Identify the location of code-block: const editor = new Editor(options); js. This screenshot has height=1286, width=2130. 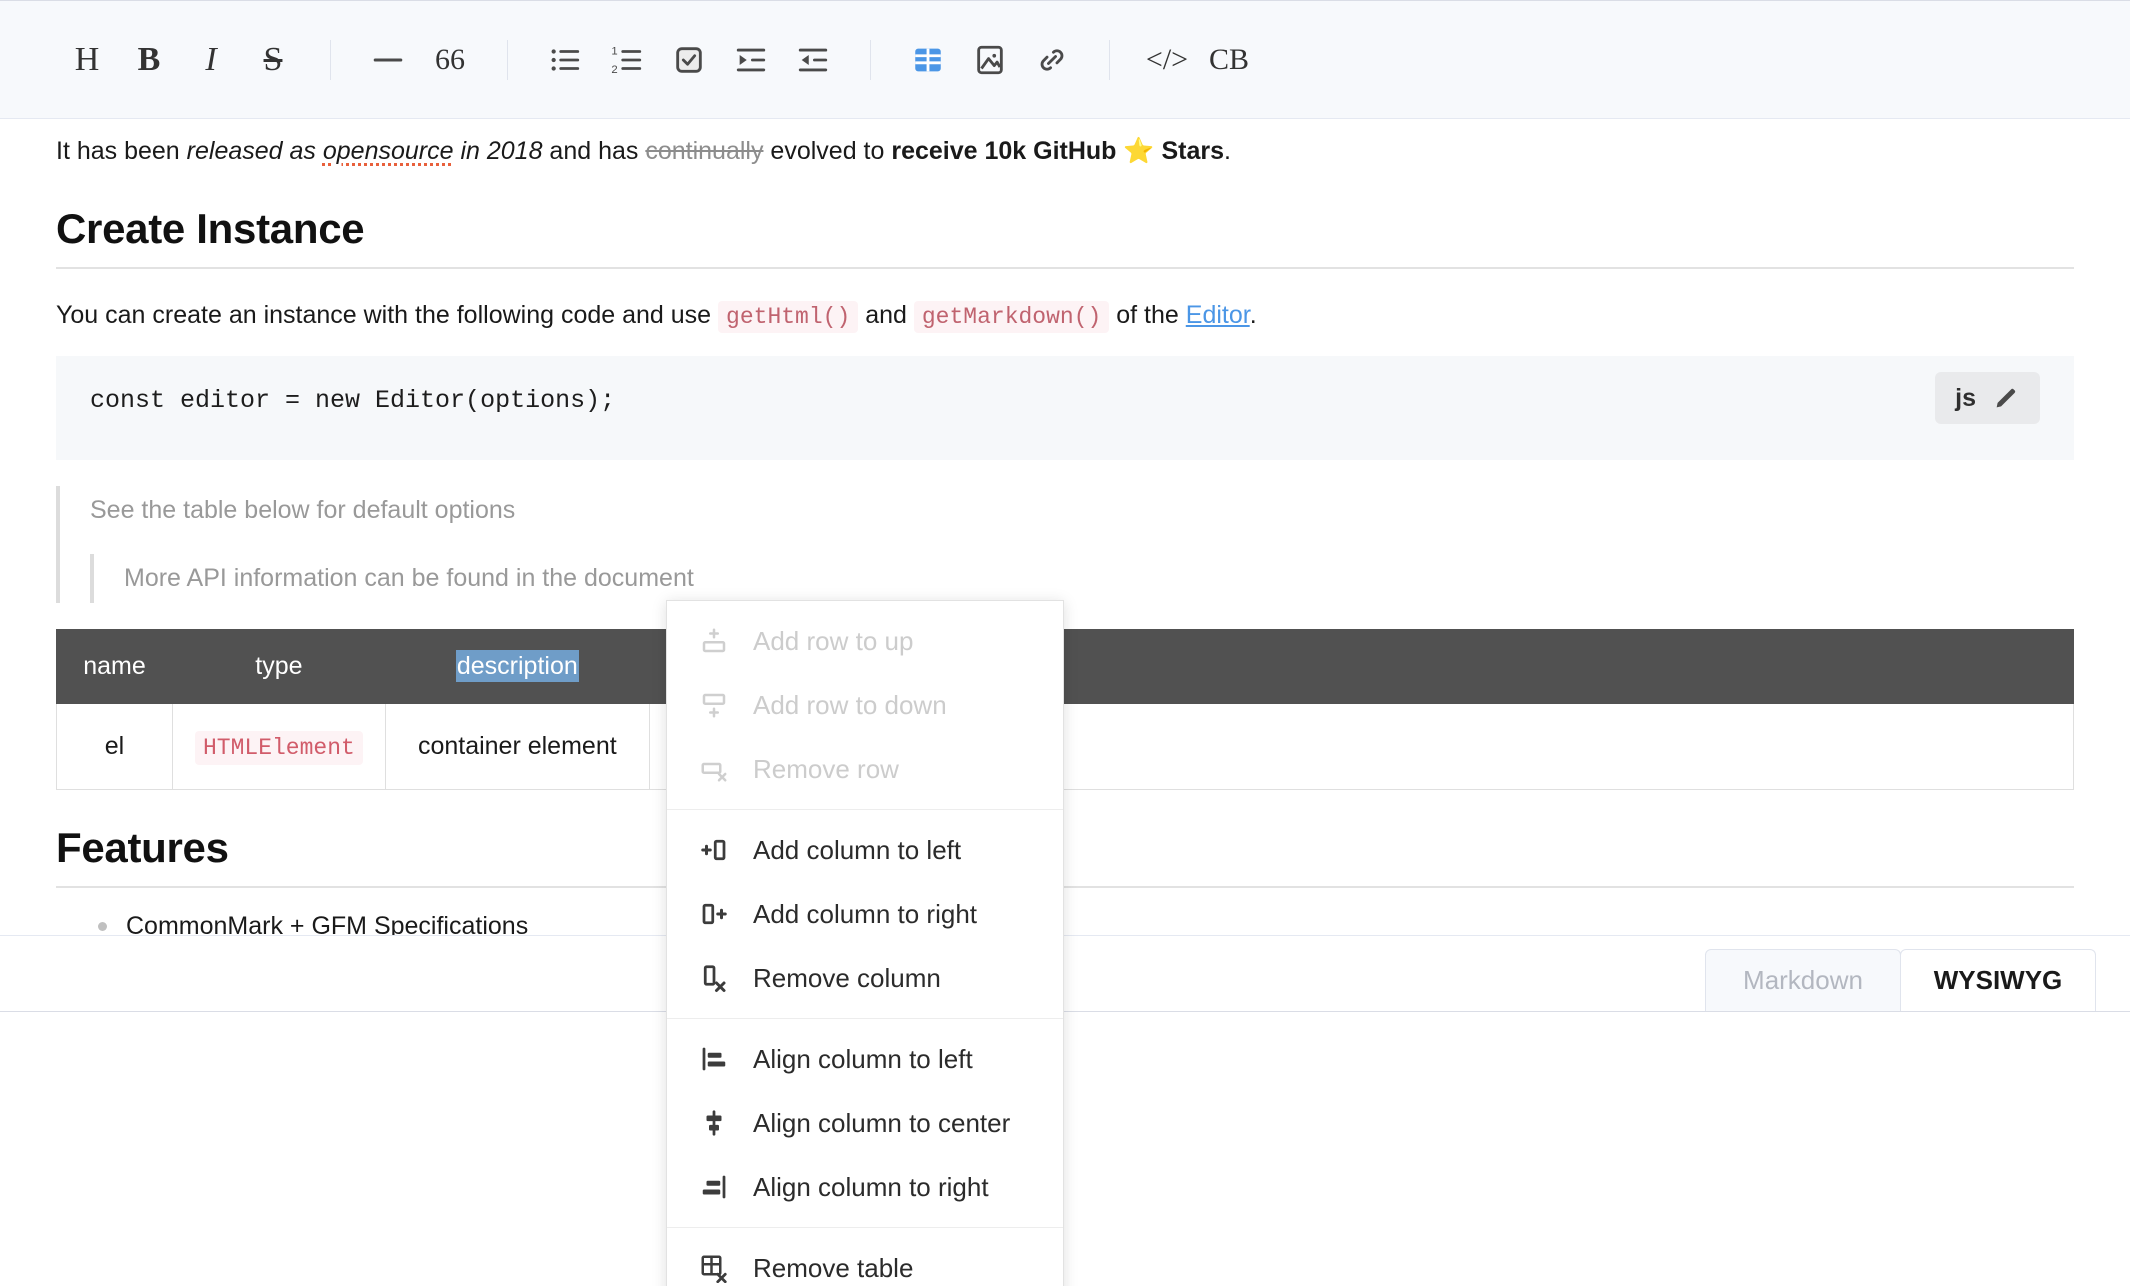
(1065, 408).